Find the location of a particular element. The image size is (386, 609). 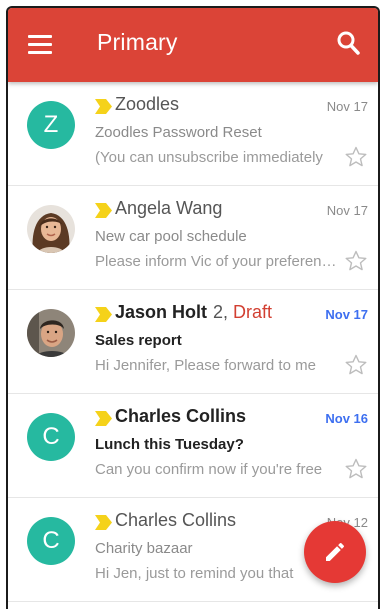

email-snippet: (You can unsubscribe immediately is located at coordinates (209, 157).